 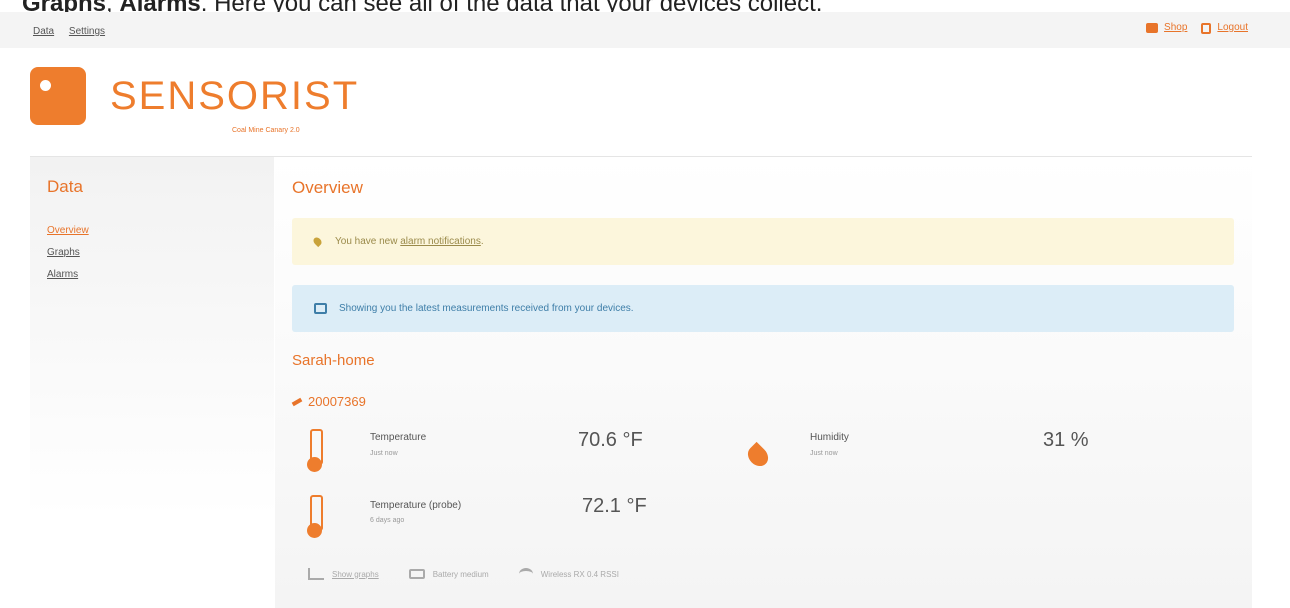 What do you see at coordinates (1206, 28) in the screenshot?
I see `lock-icon` at bounding box center [1206, 28].